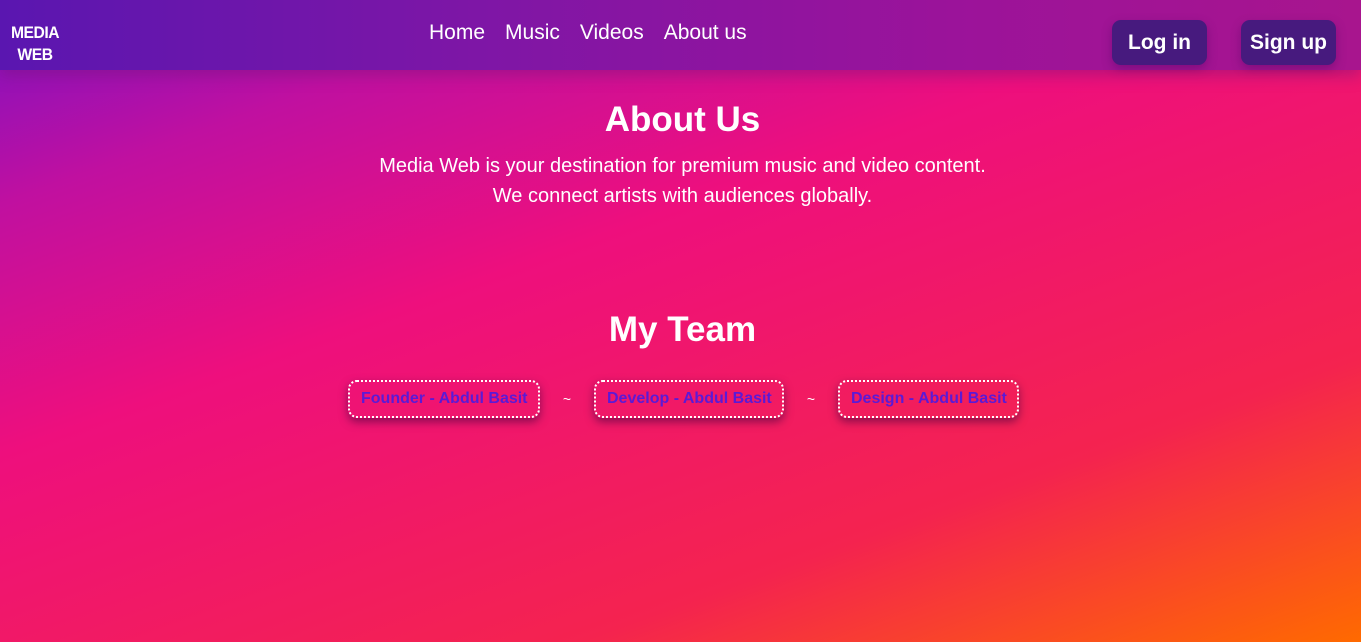  I want to click on team-member-founder: Founder - Abdul Basit, so click(444, 399).